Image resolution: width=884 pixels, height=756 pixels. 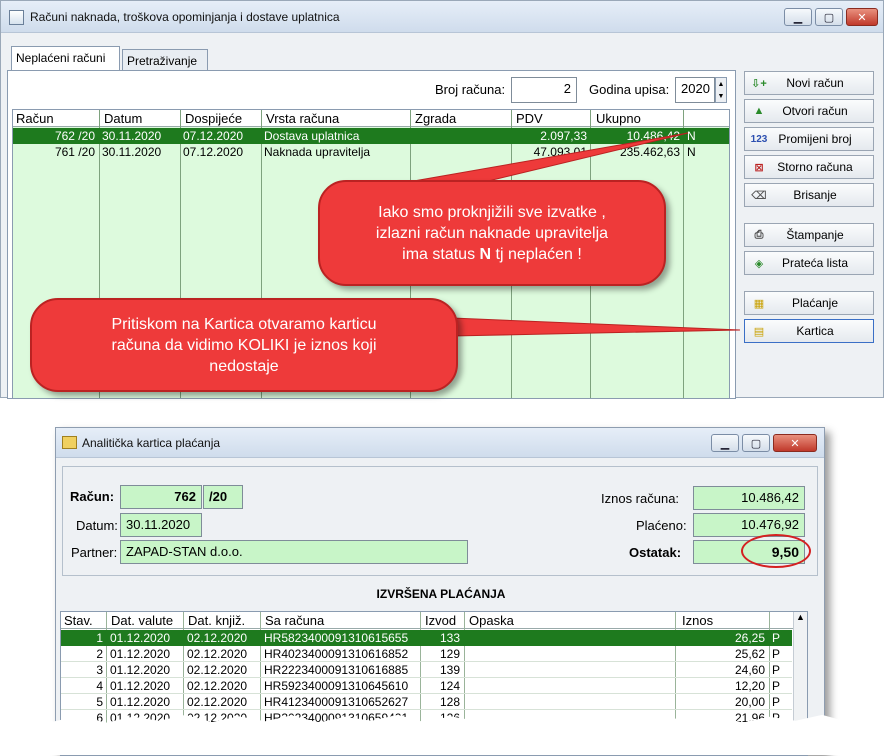 What do you see at coordinates (165, 60) in the screenshot?
I see `tab-pretrazivanje: Pretraživanje` at bounding box center [165, 60].